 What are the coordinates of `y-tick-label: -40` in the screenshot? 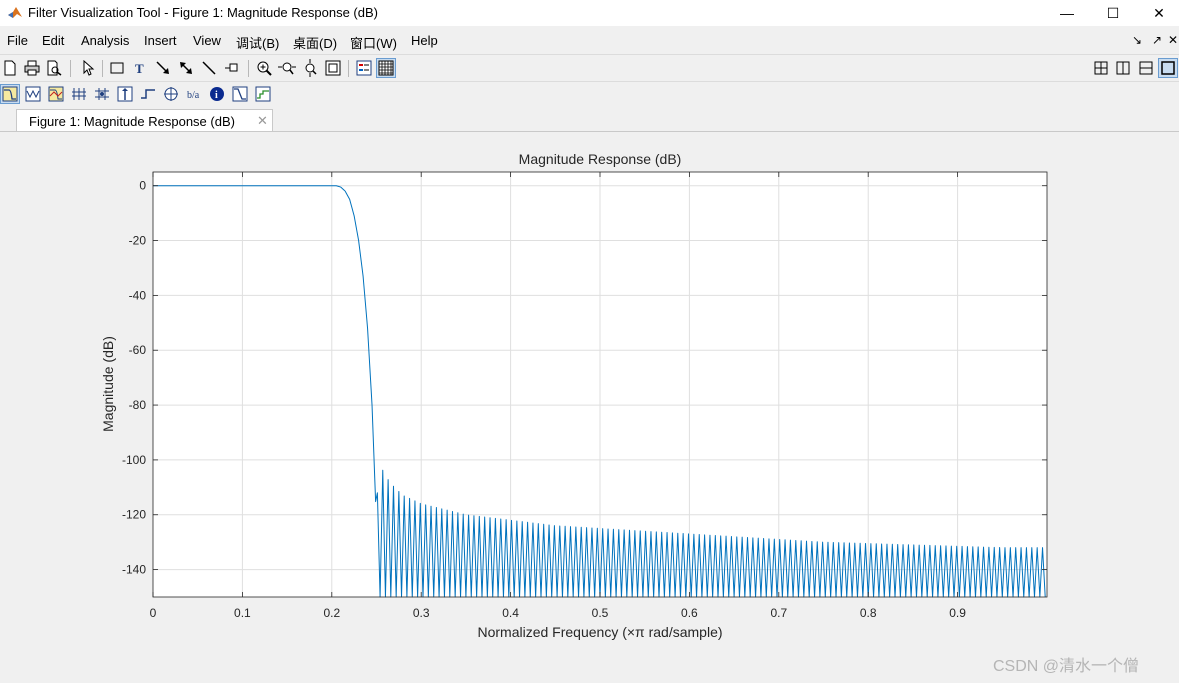 It's located at (138, 295).